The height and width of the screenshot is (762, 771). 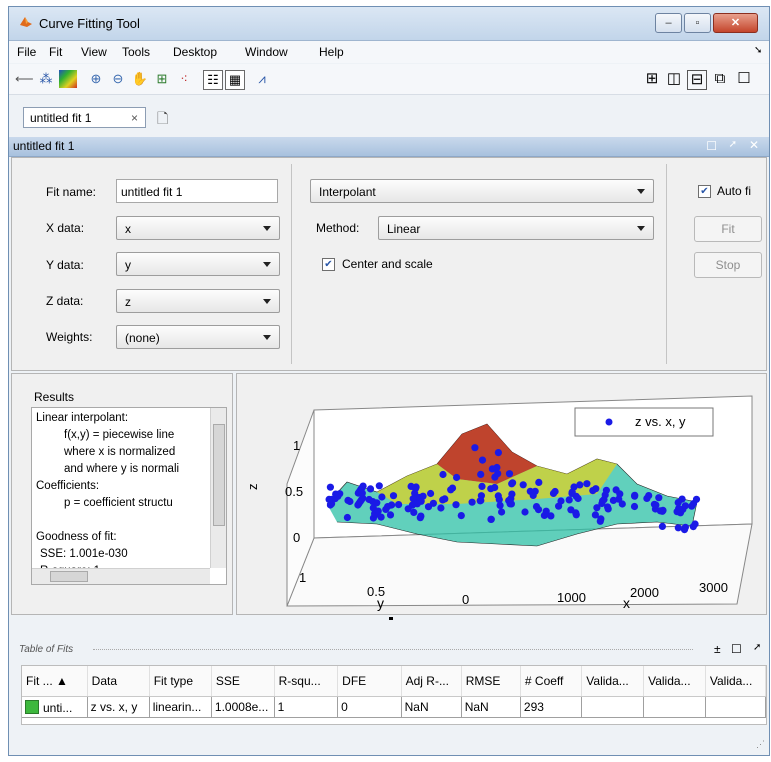 What do you see at coordinates (652, 79) in the screenshot?
I see `tile-icon: ⊞` at bounding box center [652, 79].